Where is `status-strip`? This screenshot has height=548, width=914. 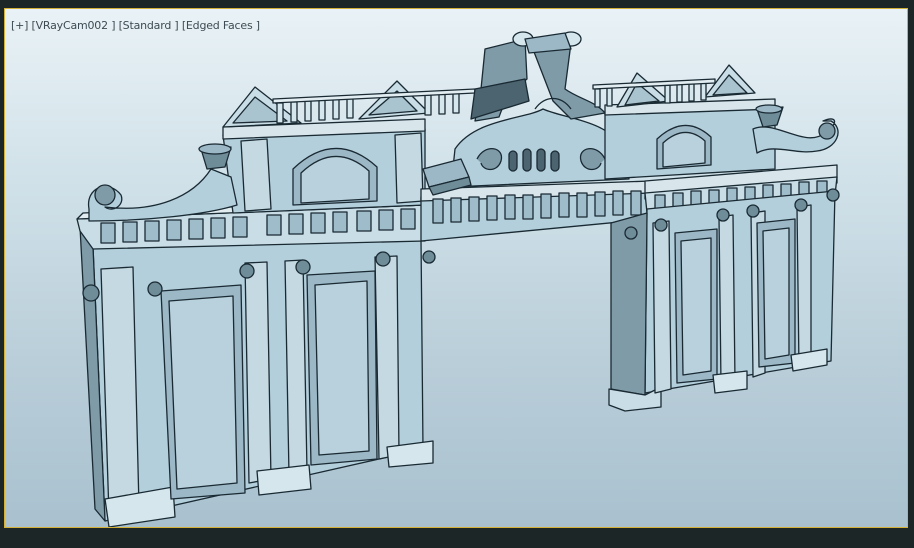
status-strip is located at coordinates (457, 538).